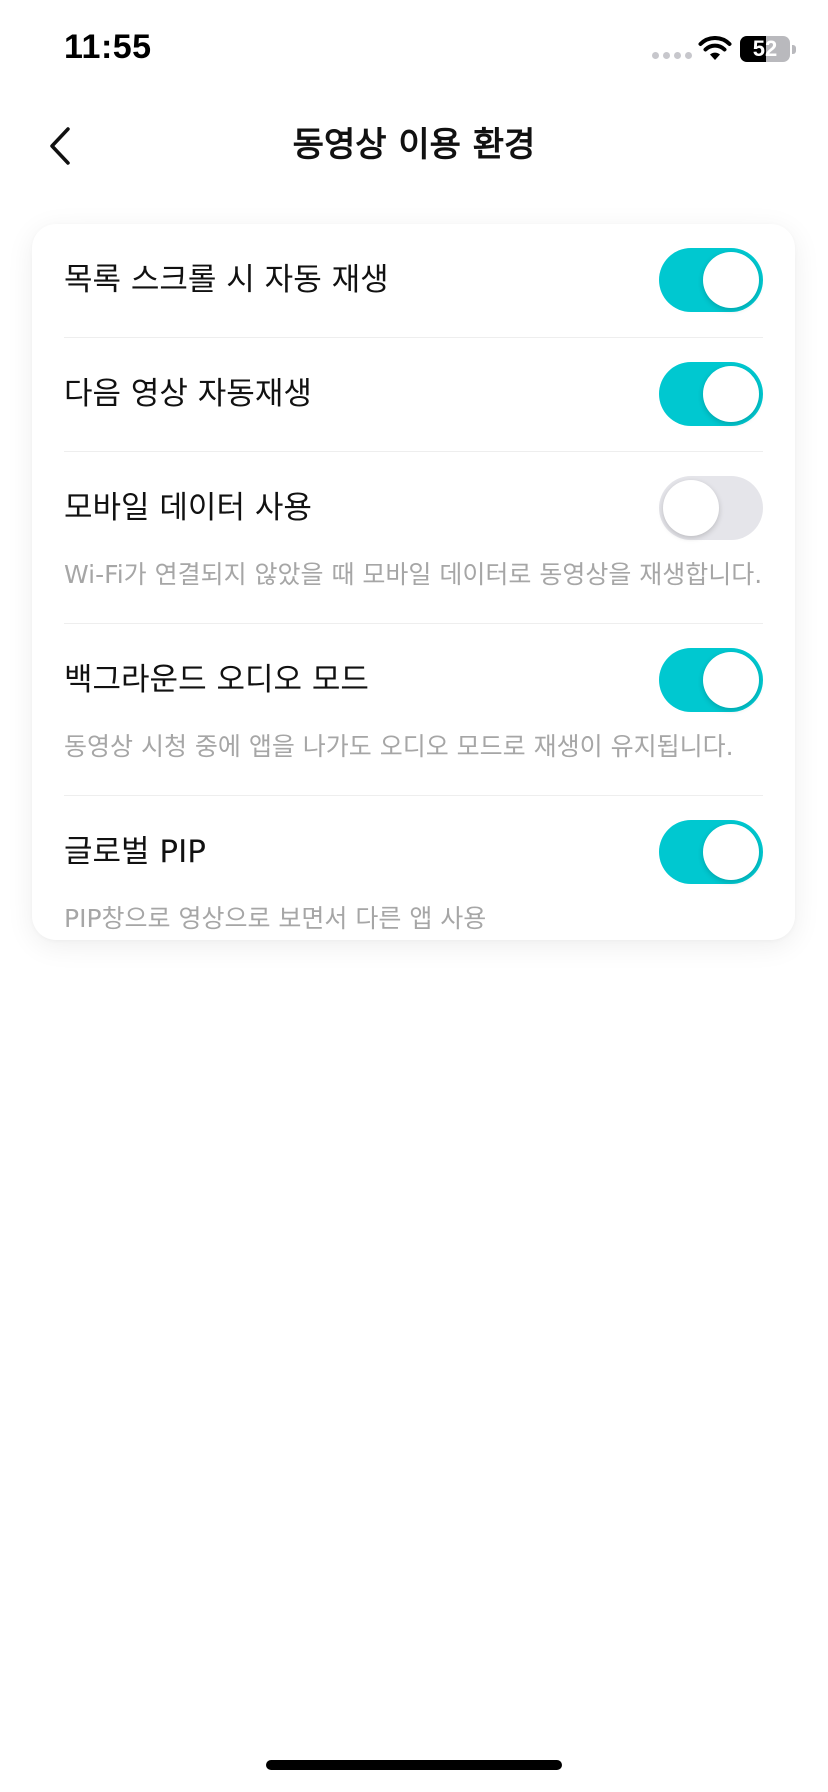 The height and width of the screenshot is (1792, 828). What do you see at coordinates (188, 394) in the screenshot?
I see `setting-label: 다음 영상 자동재생` at bounding box center [188, 394].